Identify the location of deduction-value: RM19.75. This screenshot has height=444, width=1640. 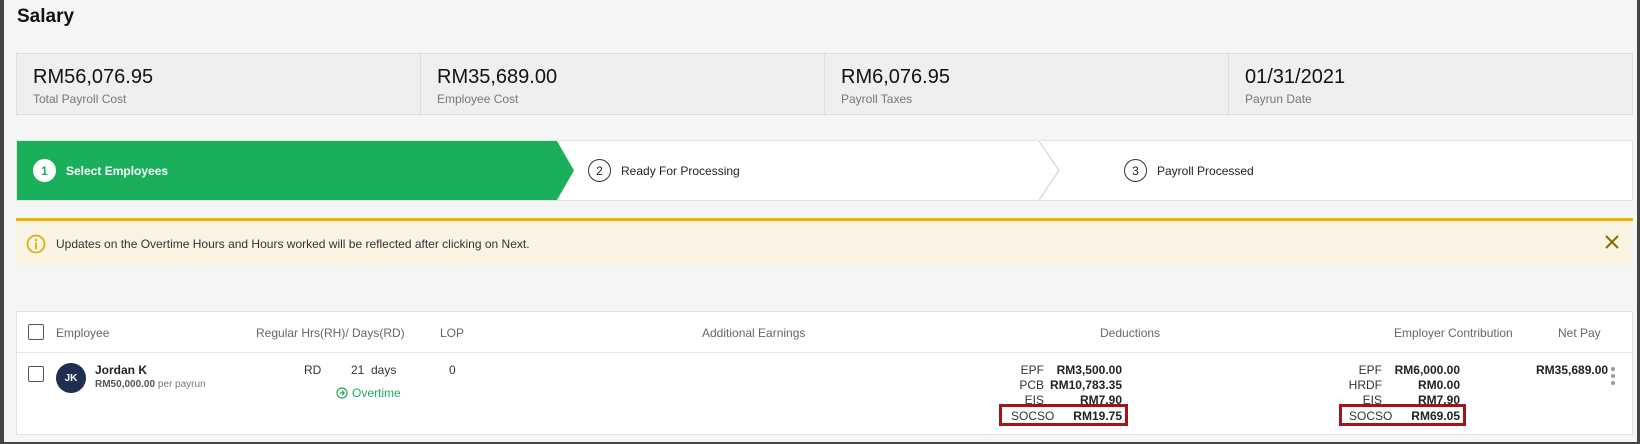
(1097, 416).